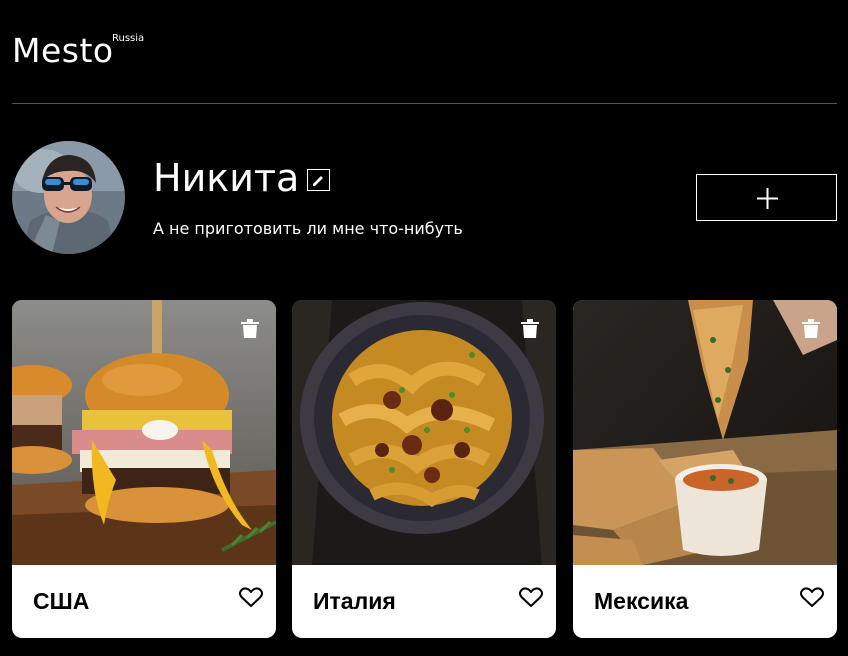  What do you see at coordinates (641, 601) in the screenshot?
I see `card-title: Мексика` at bounding box center [641, 601].